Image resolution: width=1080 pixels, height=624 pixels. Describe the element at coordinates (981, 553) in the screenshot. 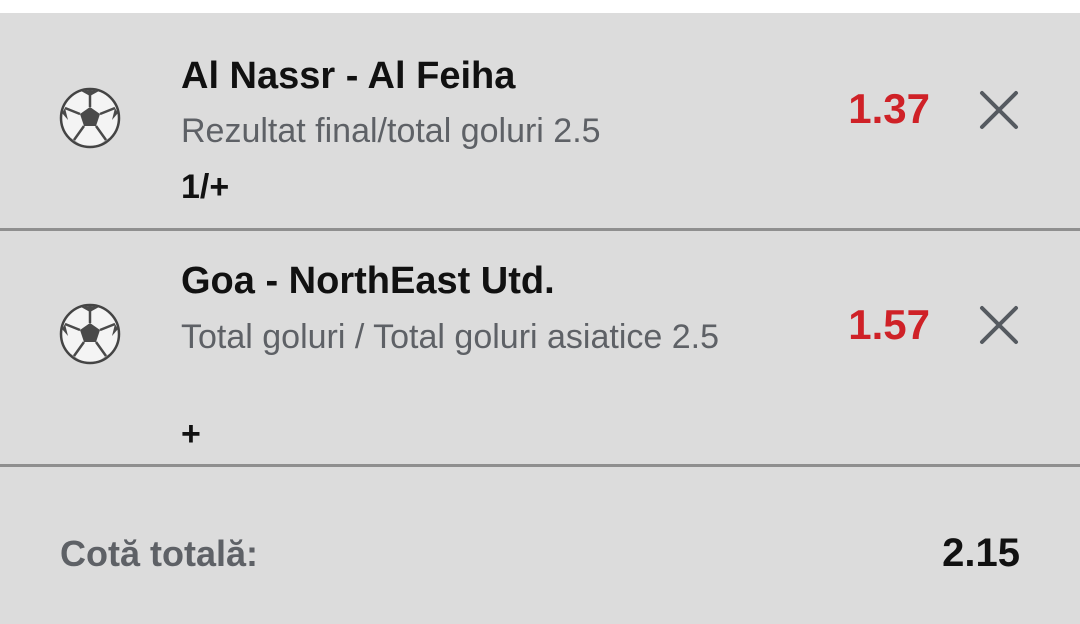

I see `total-odds-value: 2.15` at that location.